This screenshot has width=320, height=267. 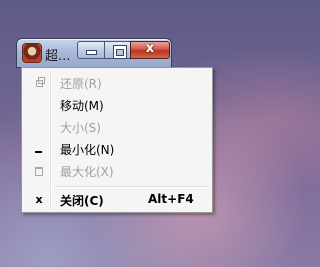 What do you see at coordinates (117, 149) in the screenshot?
I see `menu-item-minimize: 最小化(N)` at bounding box center [117, 149].